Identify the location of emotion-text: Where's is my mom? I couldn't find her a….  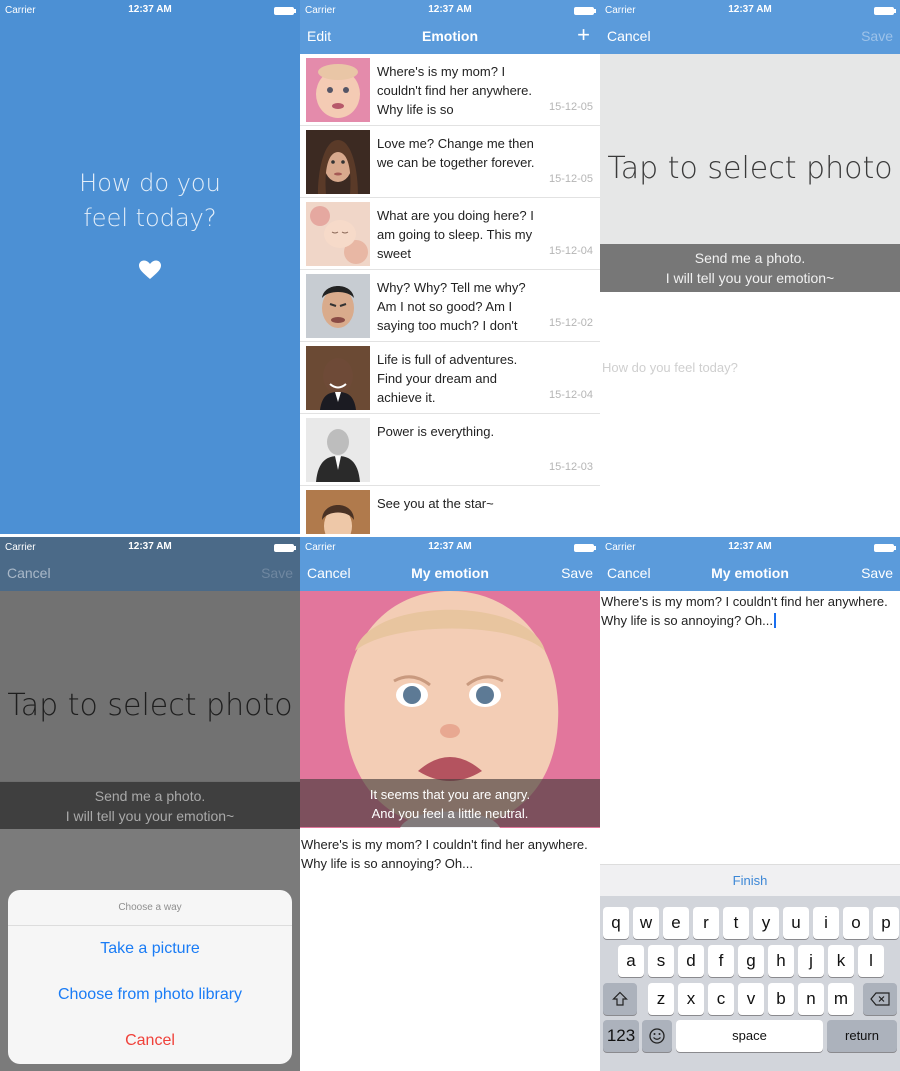
(449, 854).